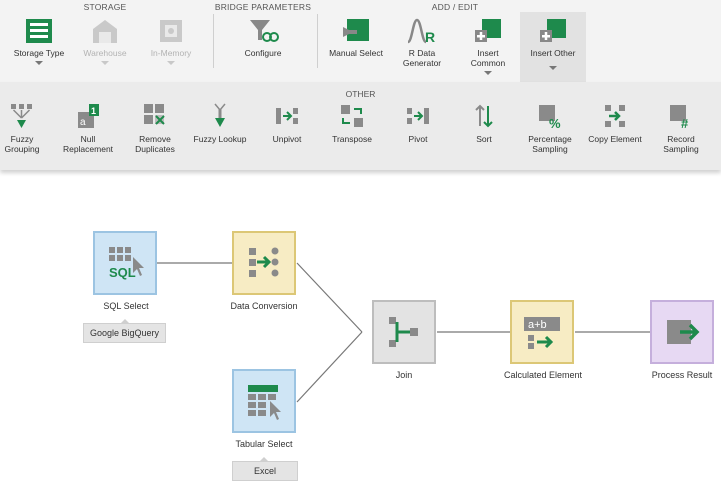 Image resolution: width=721 pixels, height=491 pixels. I want to click on null-replacement-icon: a 1, so click(88, 116).